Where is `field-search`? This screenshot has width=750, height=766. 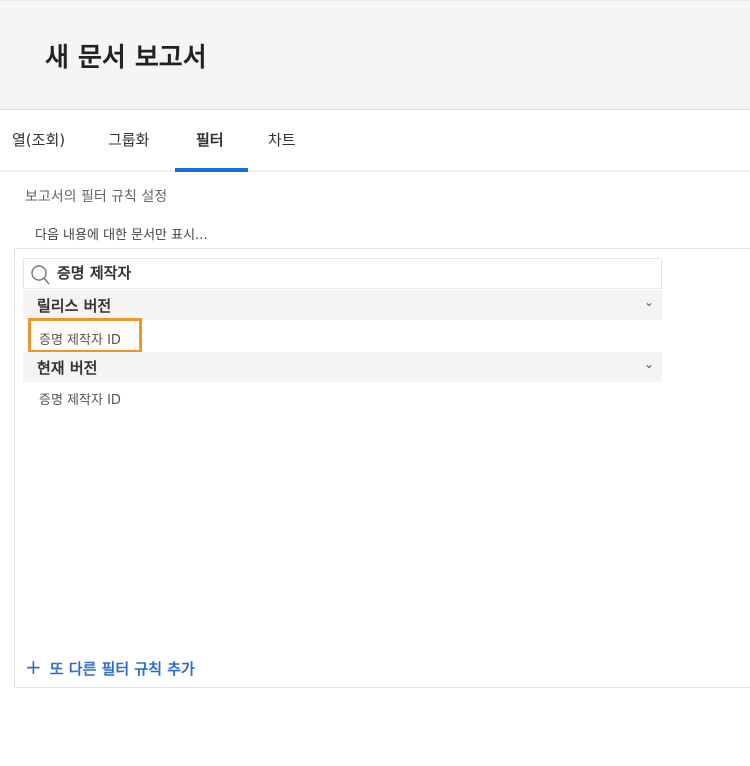 field-search is located at coordinates (342, 273).